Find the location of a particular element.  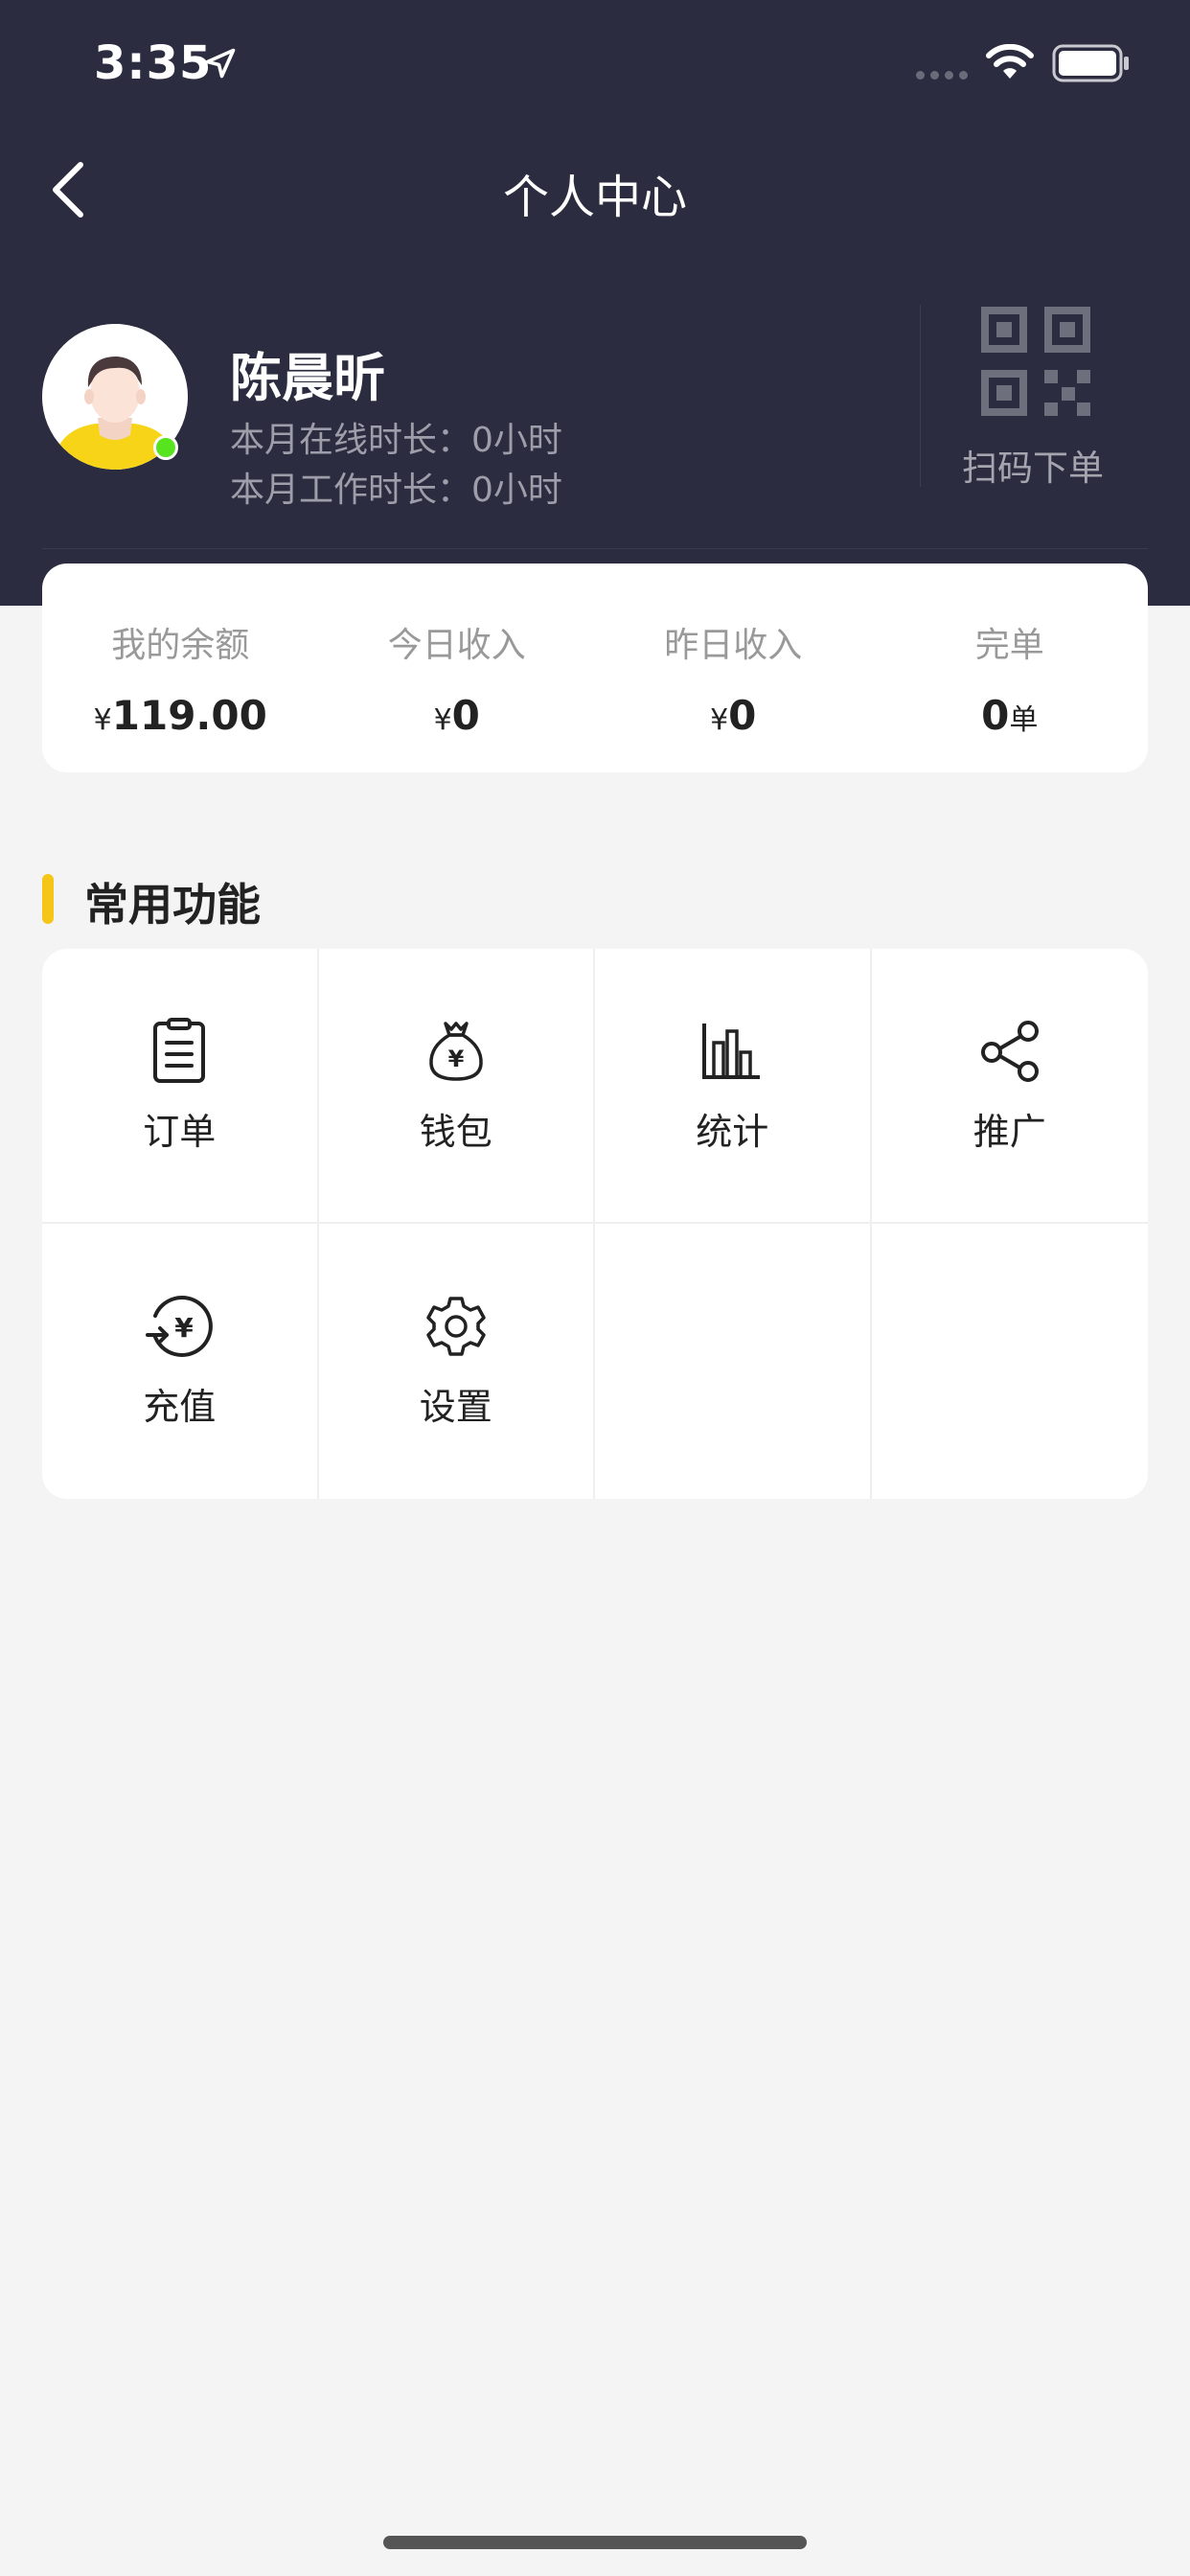

function-wallet: ¥ 钱包 is located at coordinates (457, 1086).